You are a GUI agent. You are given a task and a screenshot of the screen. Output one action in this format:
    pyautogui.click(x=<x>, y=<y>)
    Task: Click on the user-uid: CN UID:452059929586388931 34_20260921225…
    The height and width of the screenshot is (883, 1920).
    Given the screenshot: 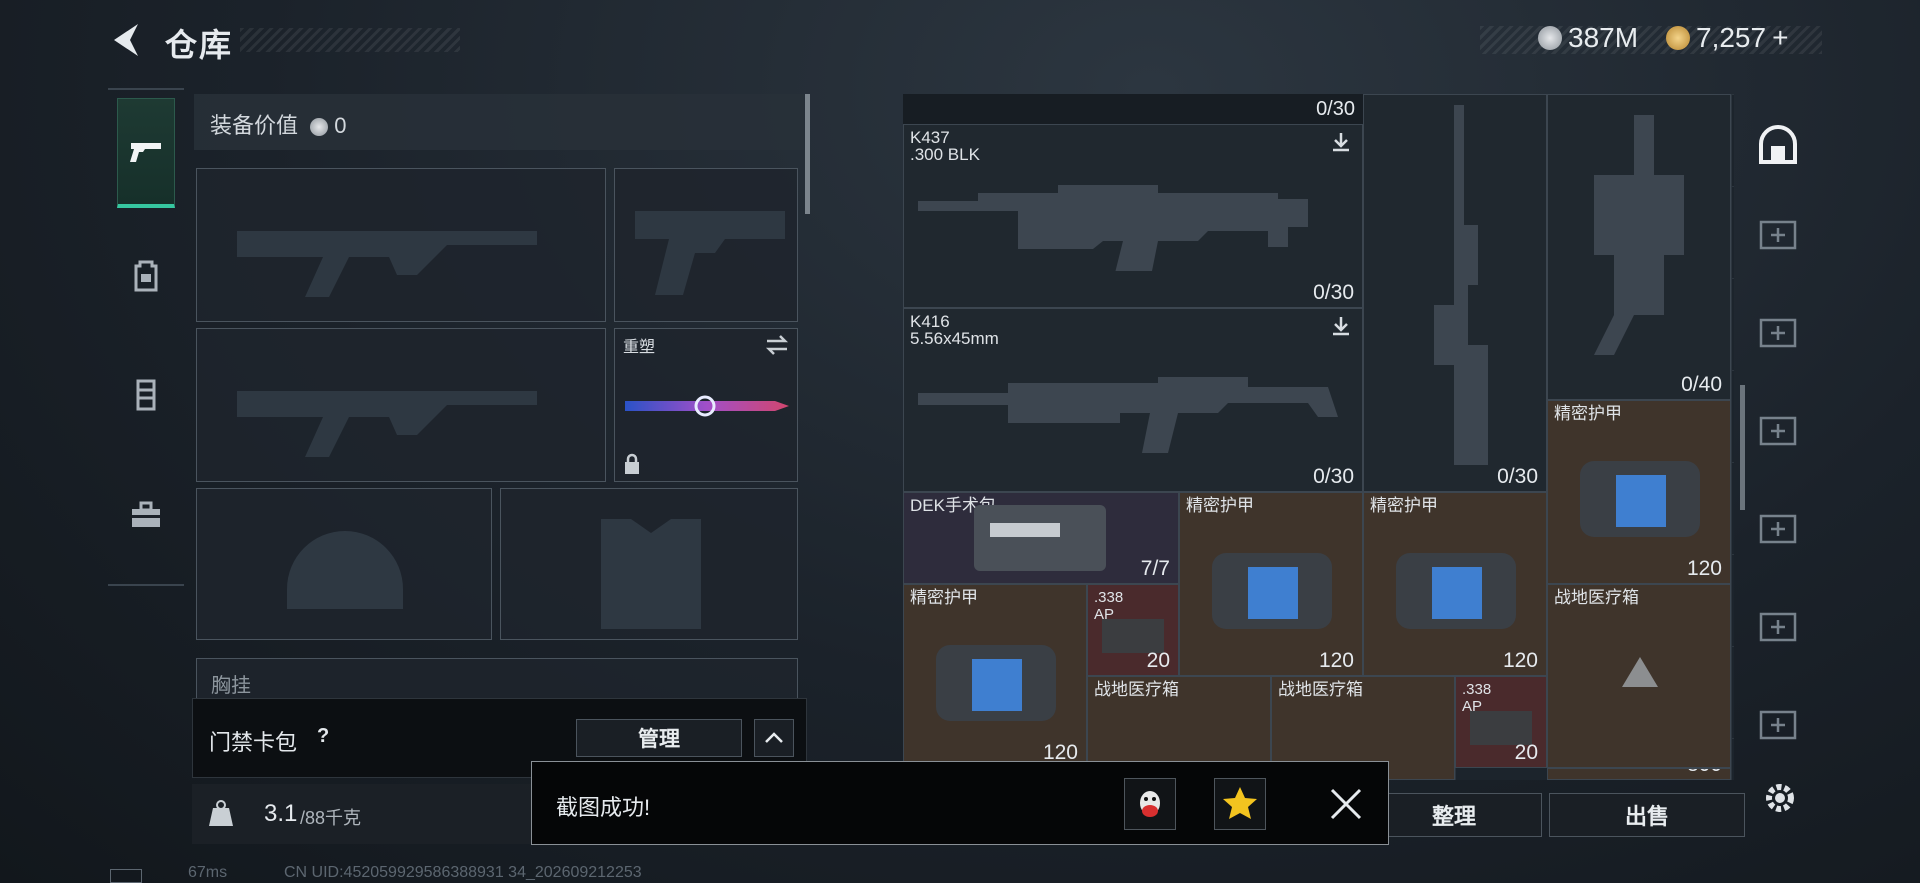 What is the action you would take?
    pyautogui.click(x=463, y=872)
    